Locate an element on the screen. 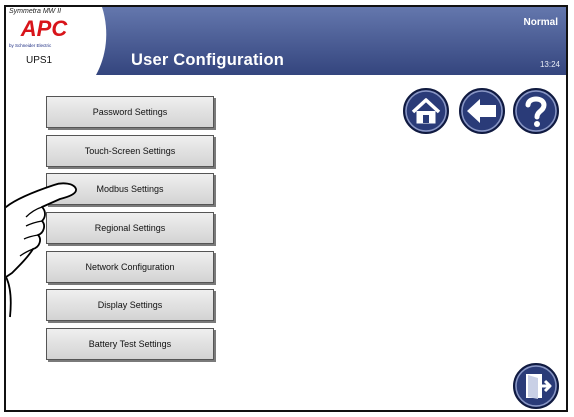 The image size is (574, 417). home-icon is located at coordinates (426, 111).